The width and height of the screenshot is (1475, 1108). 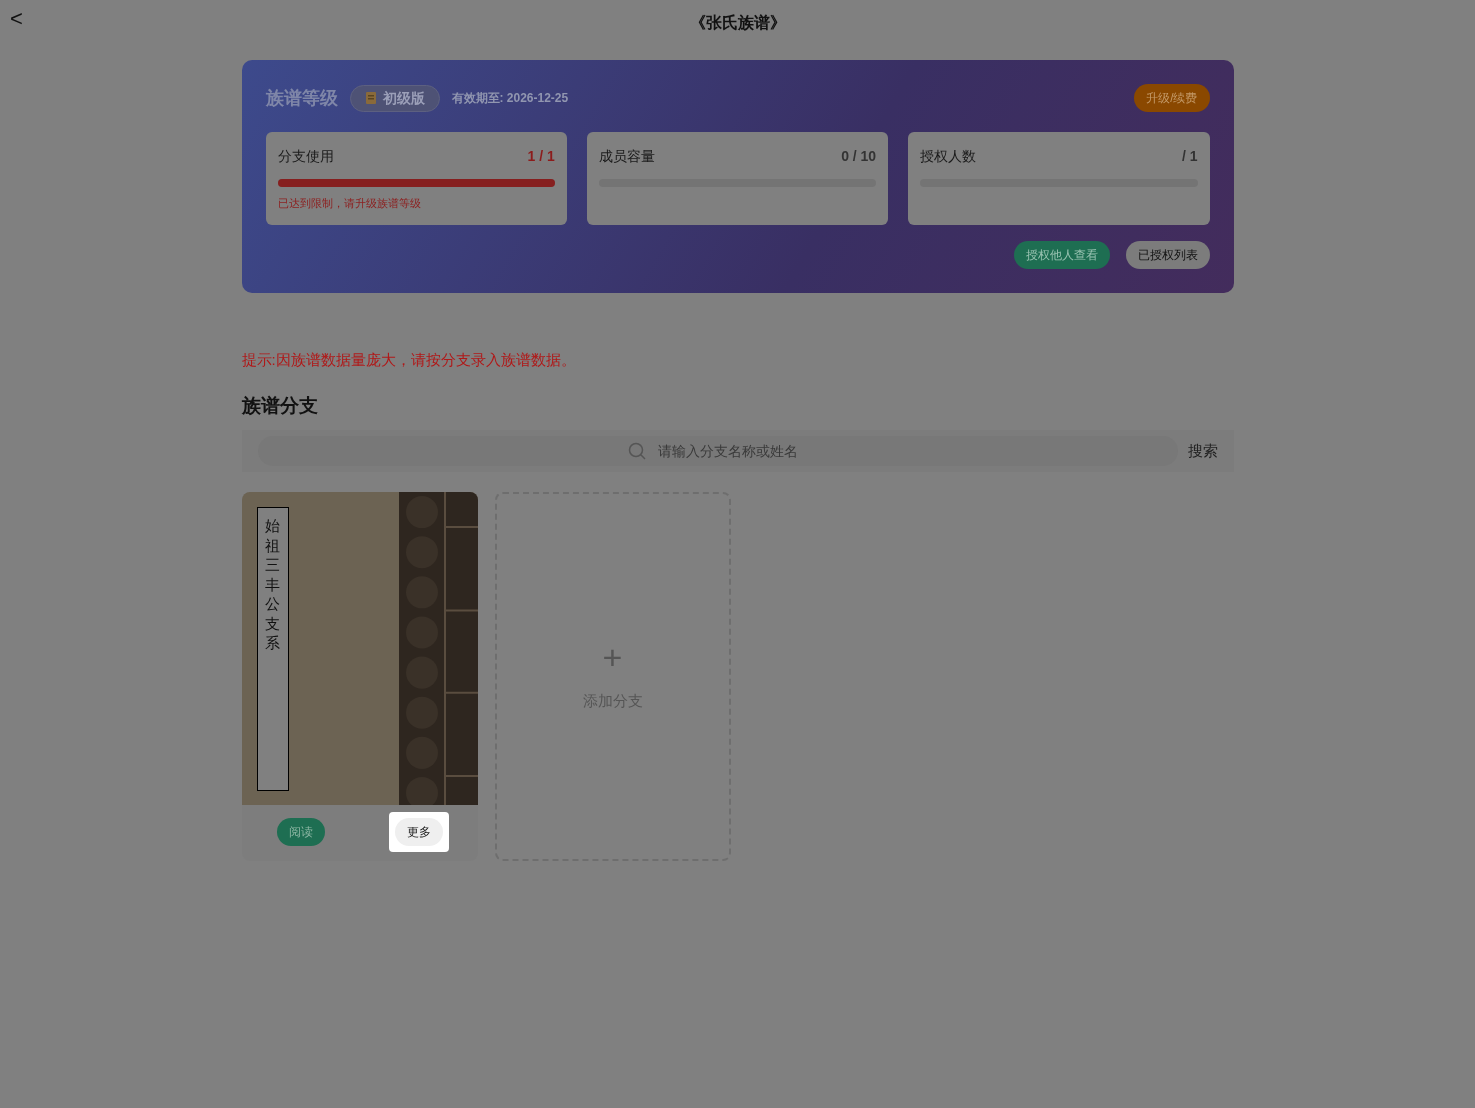 I want to click on stat-value: / 1, so click(x=1189, y=156).